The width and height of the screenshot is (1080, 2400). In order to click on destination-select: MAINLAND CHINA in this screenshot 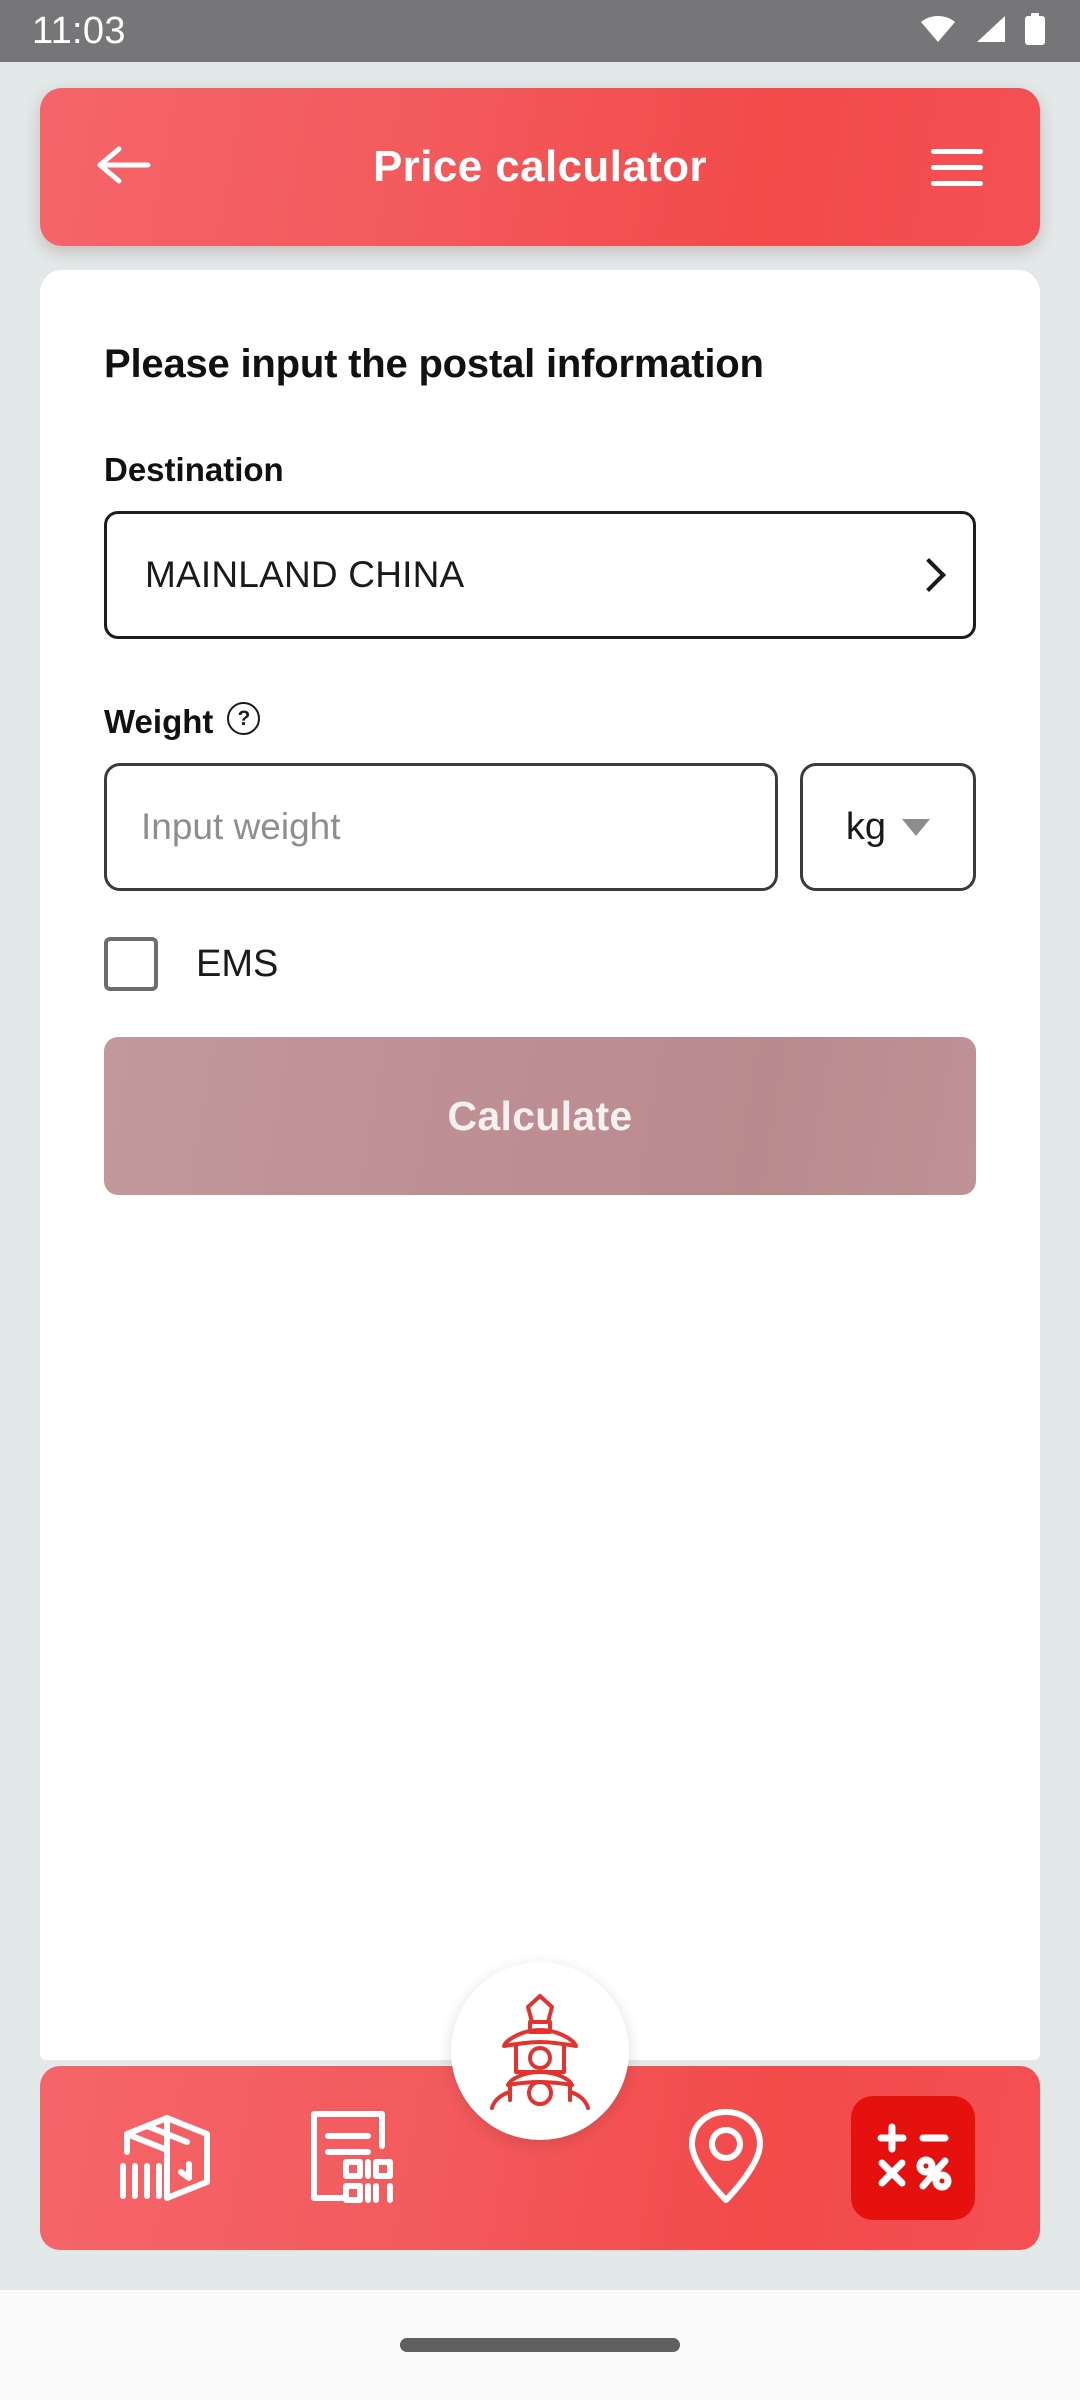, I will do `click(540, 575)`.